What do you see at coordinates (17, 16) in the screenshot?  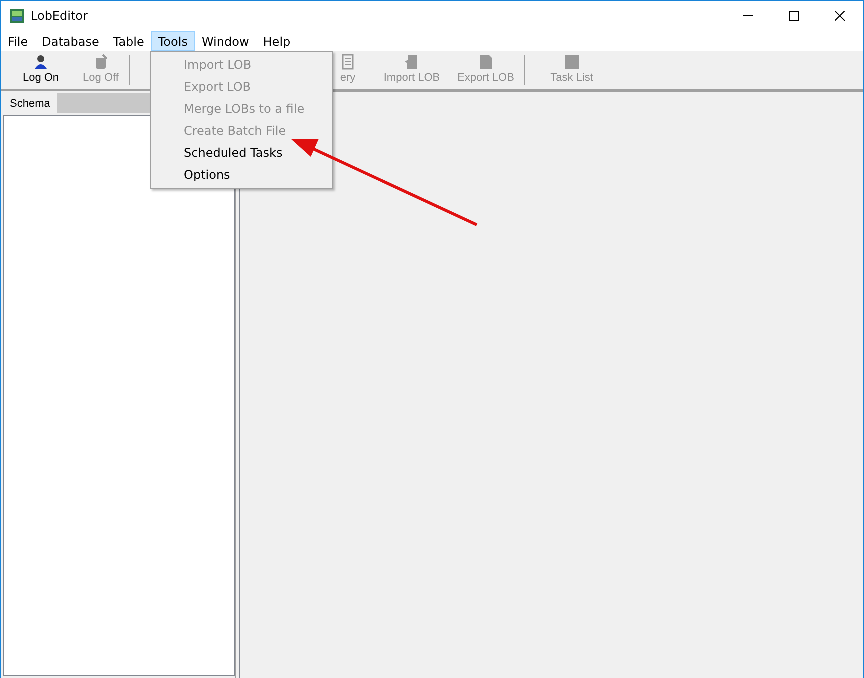 I see `app-icon` at bounding box center [17, 16].